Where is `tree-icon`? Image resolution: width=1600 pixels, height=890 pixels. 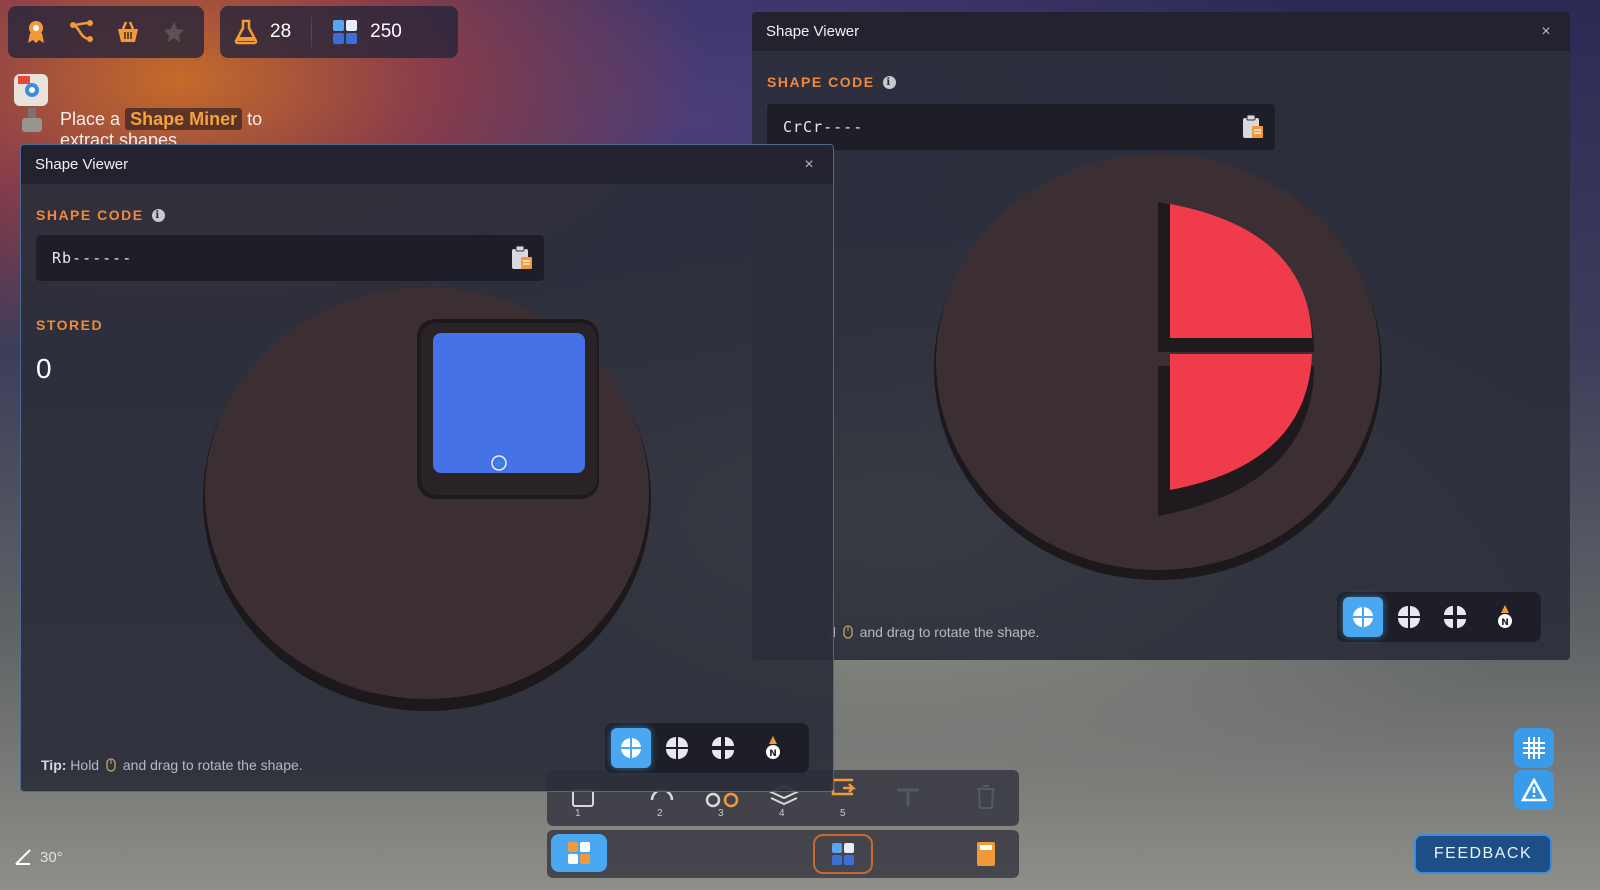 tree-icon is located at coordinates (82, 32).